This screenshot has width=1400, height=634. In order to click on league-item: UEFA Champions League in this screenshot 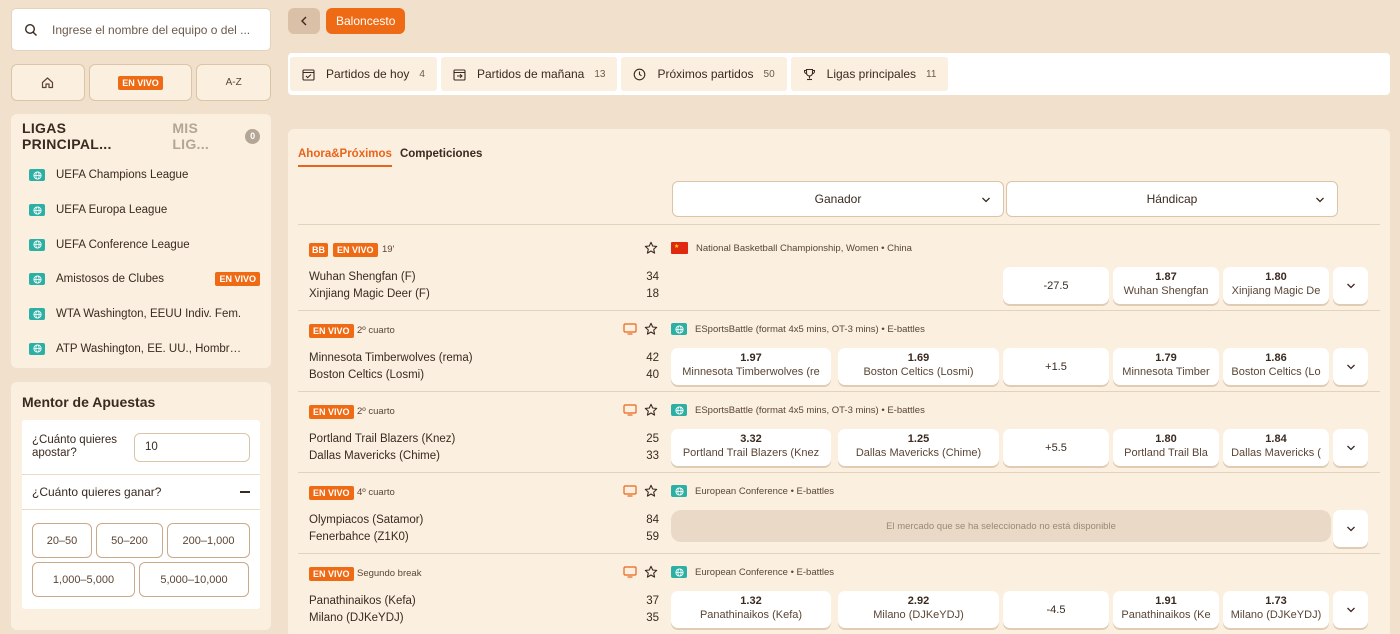, I will do `click(141, 175)`.